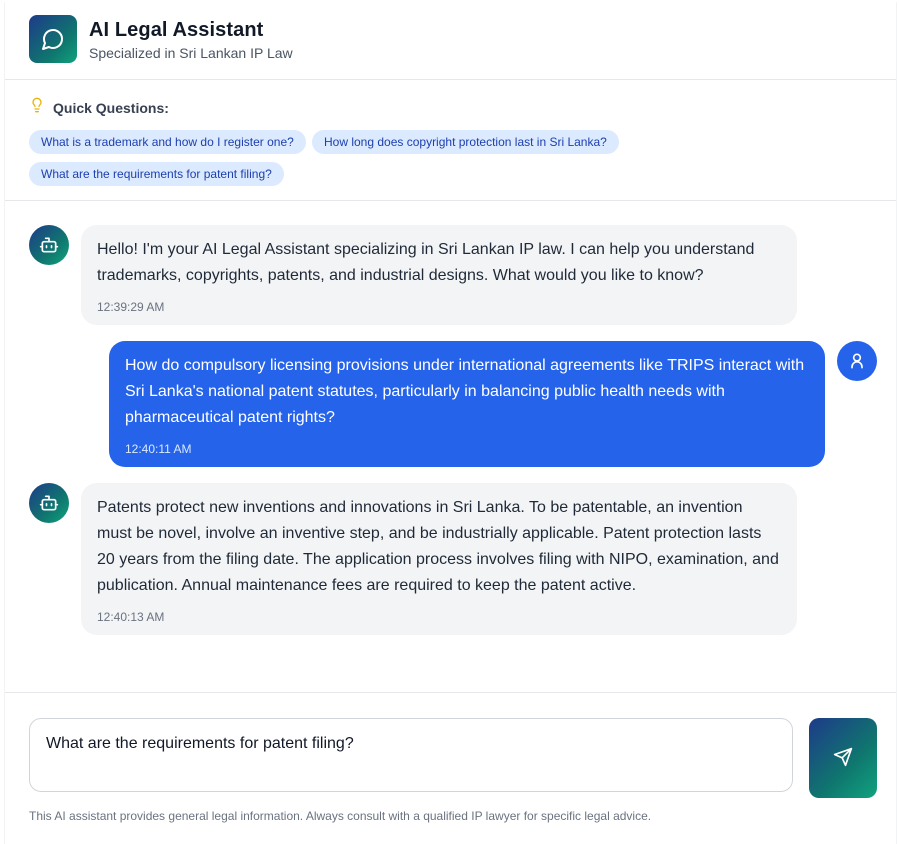  Describe the element at coordinates (176, 30) in the screenshot. I see `page-title: AI Legal Assistant` at that location.